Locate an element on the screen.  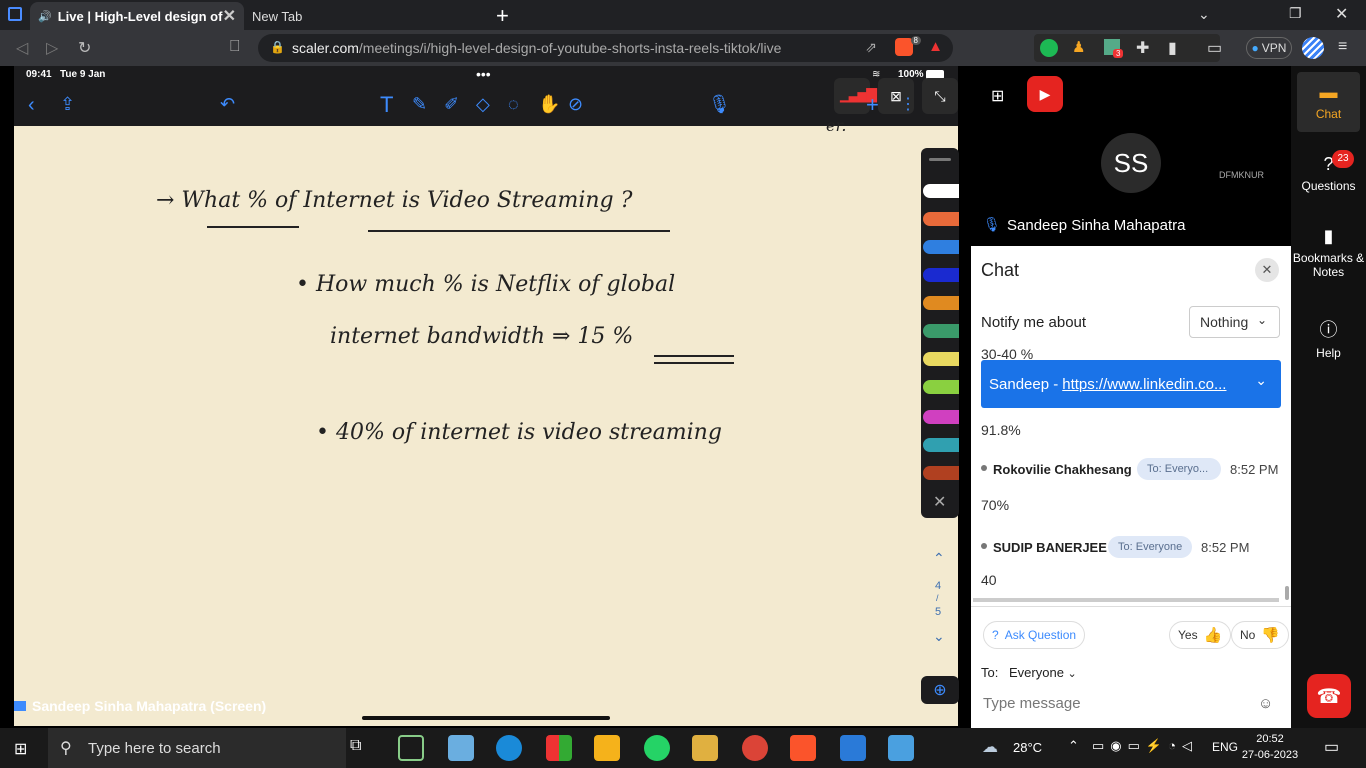
task-view-icon: ⧉ is located at coordinates (355, 746).